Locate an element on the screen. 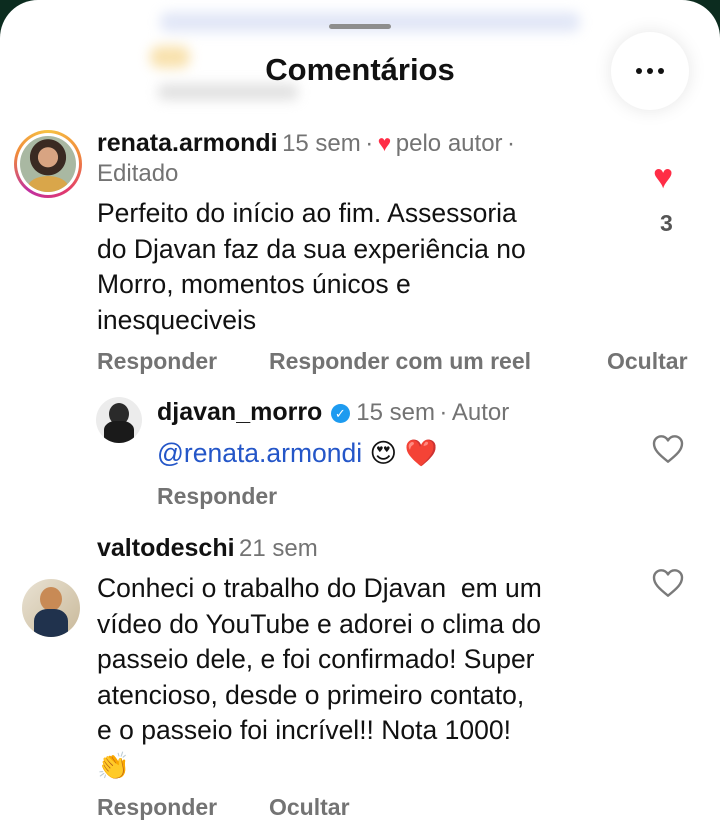 The image size is (720, 838). clapping-hands-emoji: 👏 is located at coordinates (113, 765).